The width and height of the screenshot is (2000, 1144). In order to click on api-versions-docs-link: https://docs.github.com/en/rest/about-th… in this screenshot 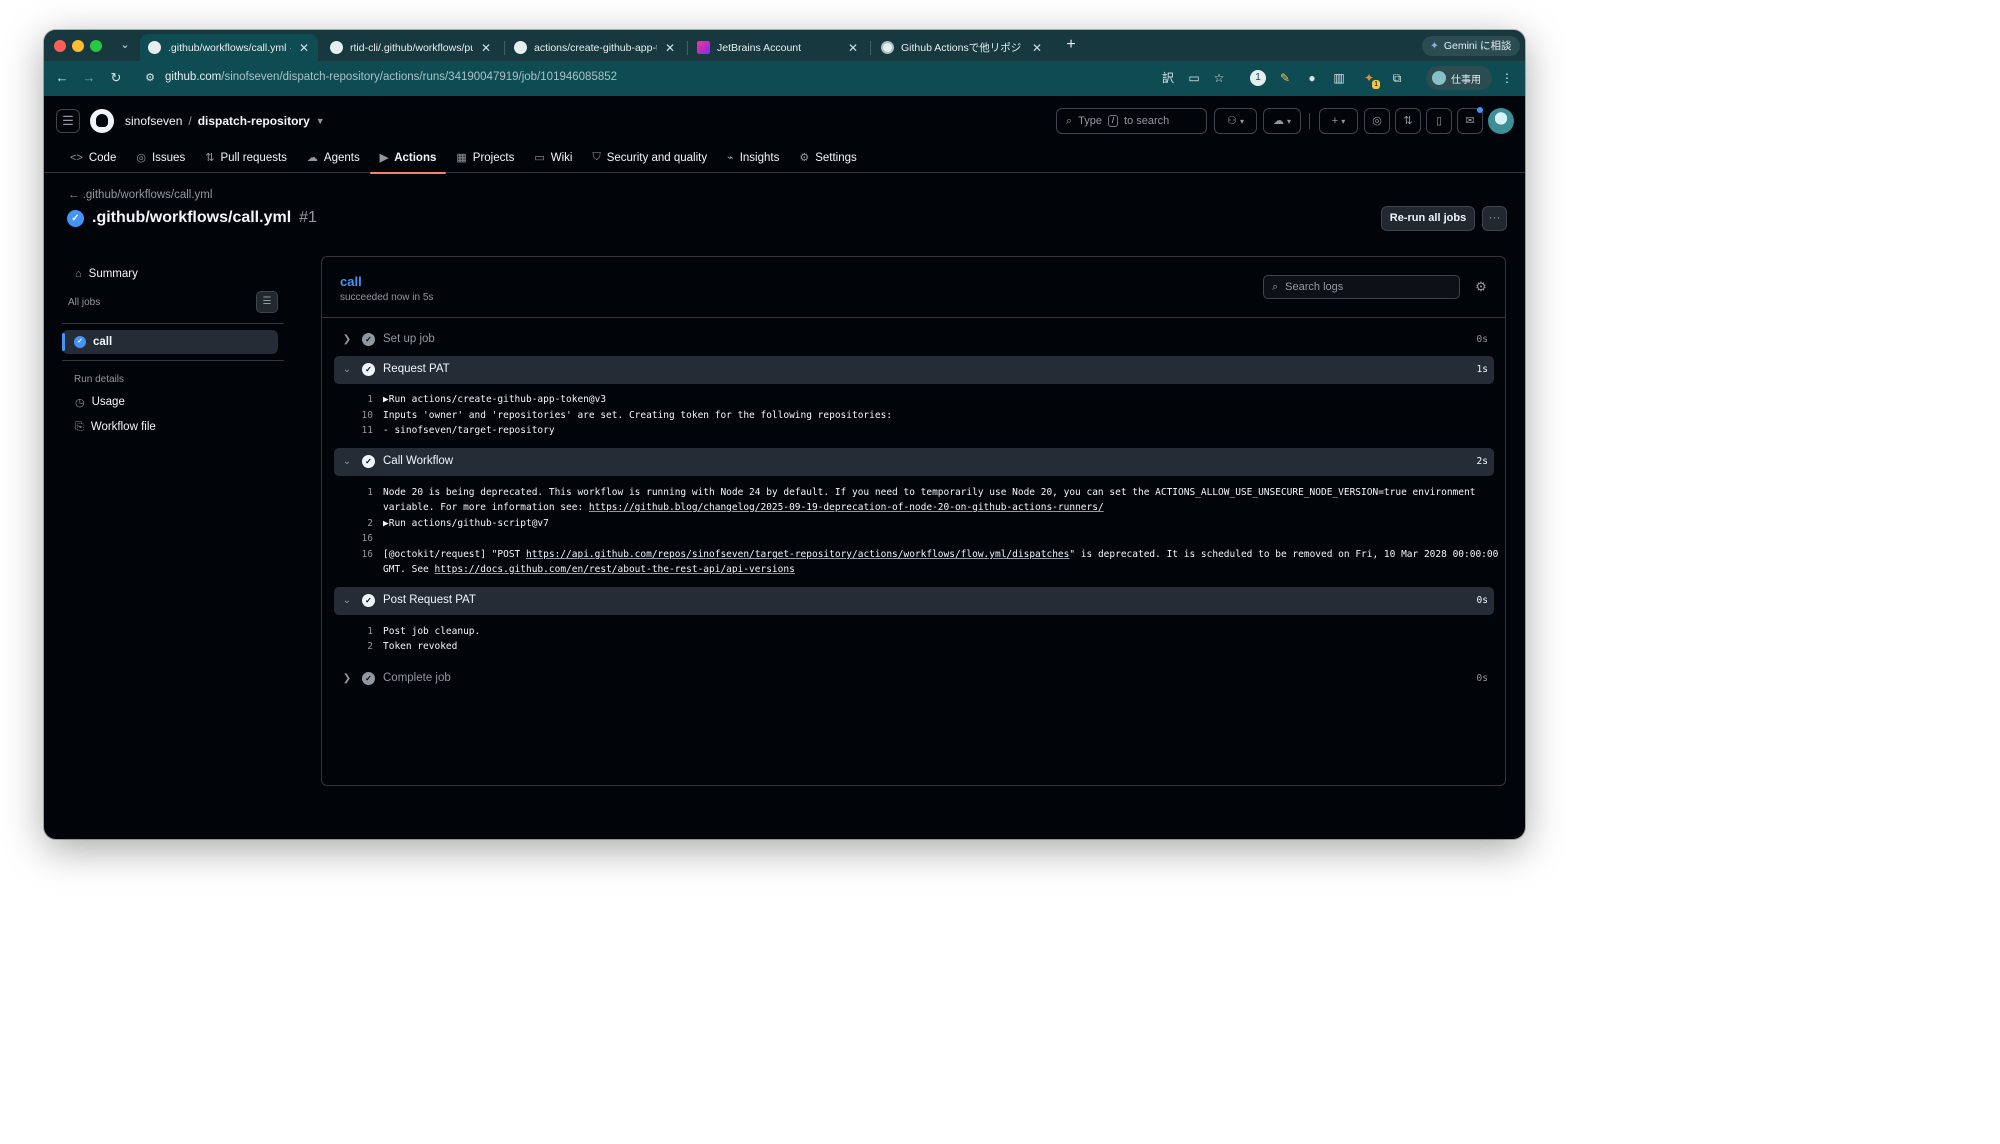, I will do `click(614, 569)`.